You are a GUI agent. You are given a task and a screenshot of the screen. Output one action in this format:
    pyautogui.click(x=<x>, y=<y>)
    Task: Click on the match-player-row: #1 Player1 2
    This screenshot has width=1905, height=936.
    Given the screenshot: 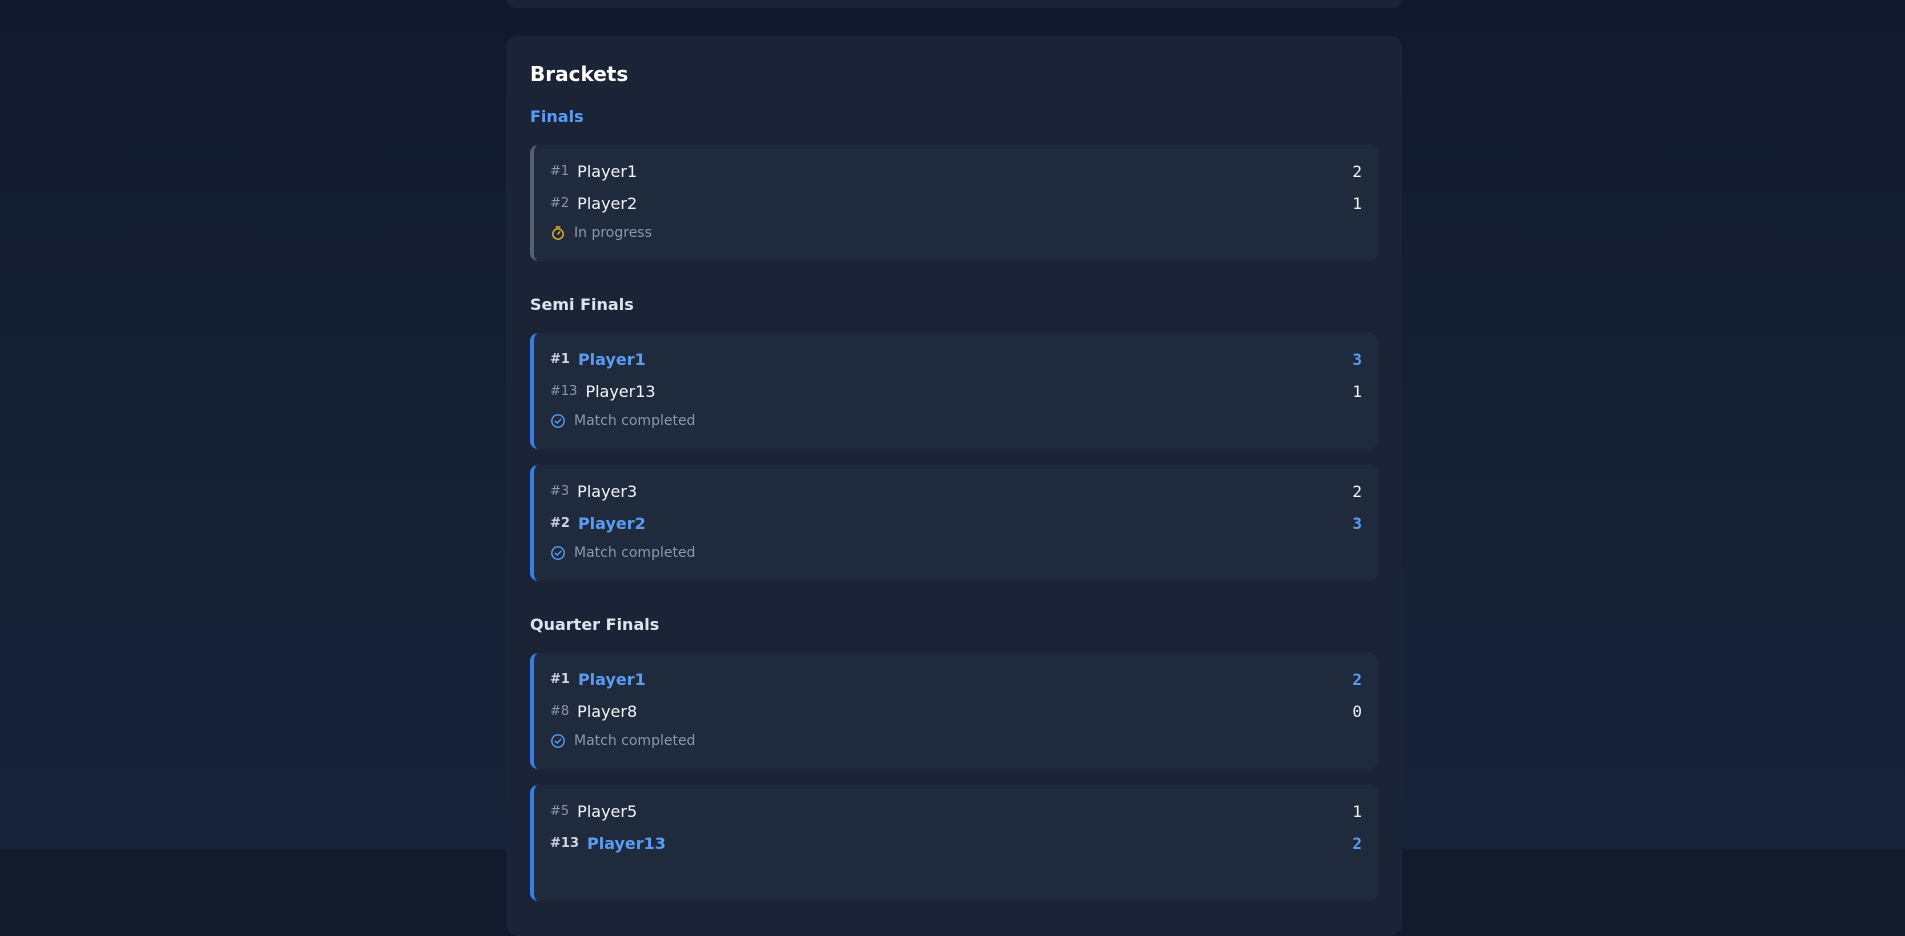 What is the action you would take?
    pyautogui.click(x=956, y=171)
    